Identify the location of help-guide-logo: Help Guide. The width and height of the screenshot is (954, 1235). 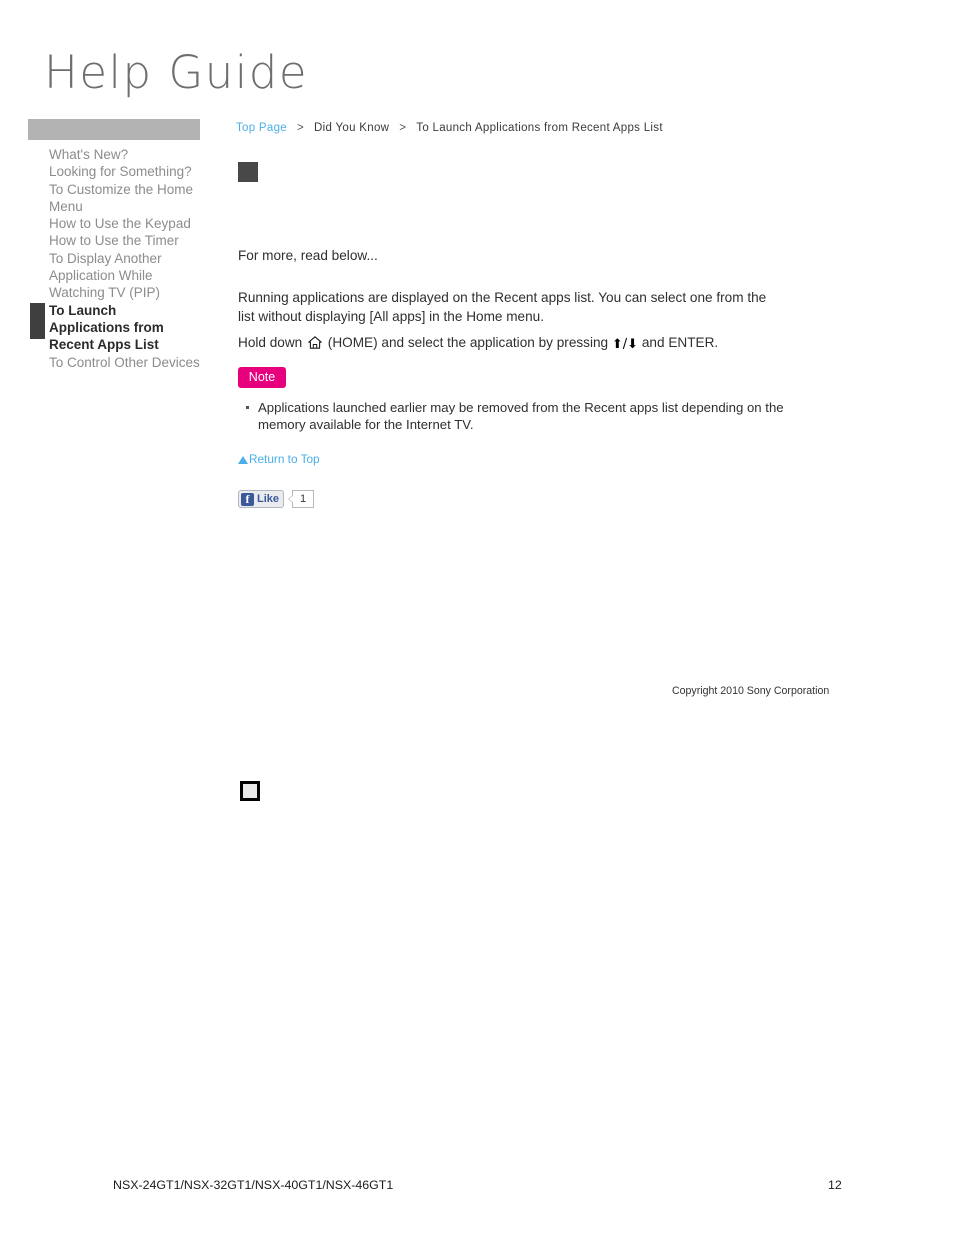
(176, 72).